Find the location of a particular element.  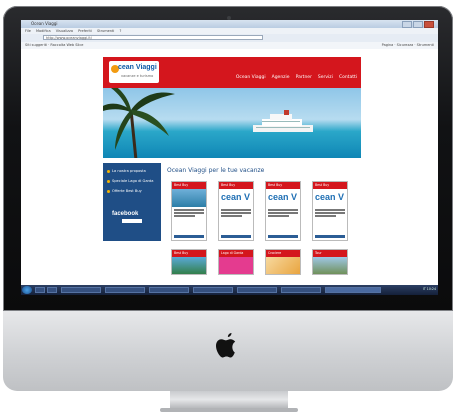

offer-card-header: Tour is located at coordinates (330, 253).